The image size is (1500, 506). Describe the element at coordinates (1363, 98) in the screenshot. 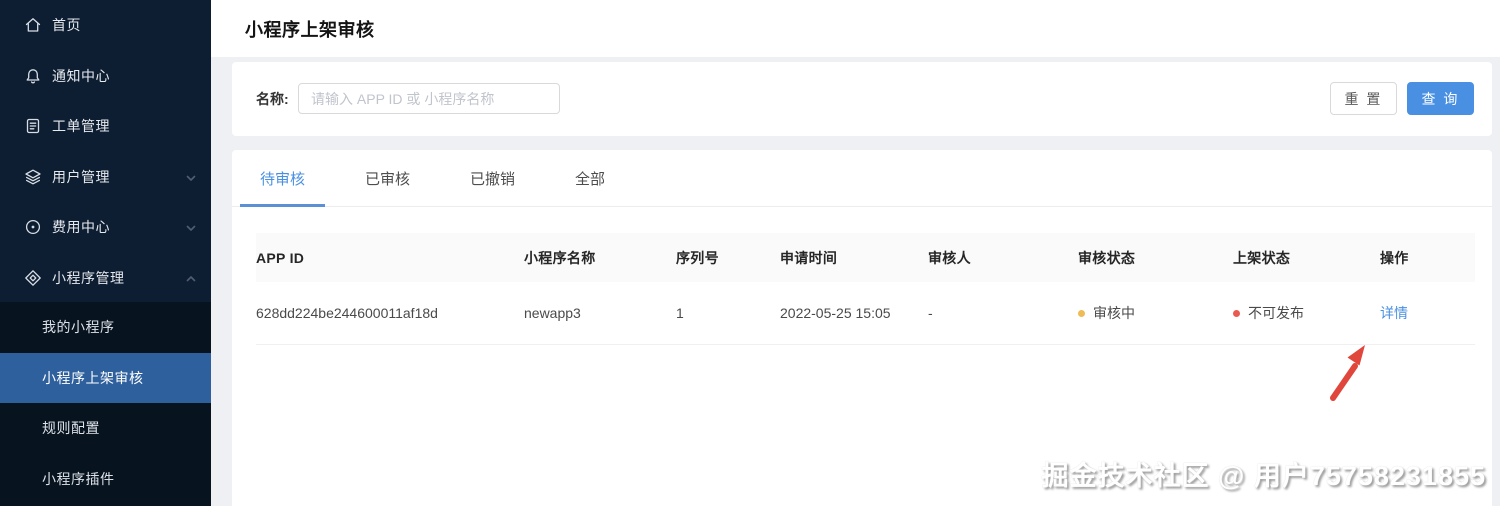

I see `reset-button: 重 置` at that location.